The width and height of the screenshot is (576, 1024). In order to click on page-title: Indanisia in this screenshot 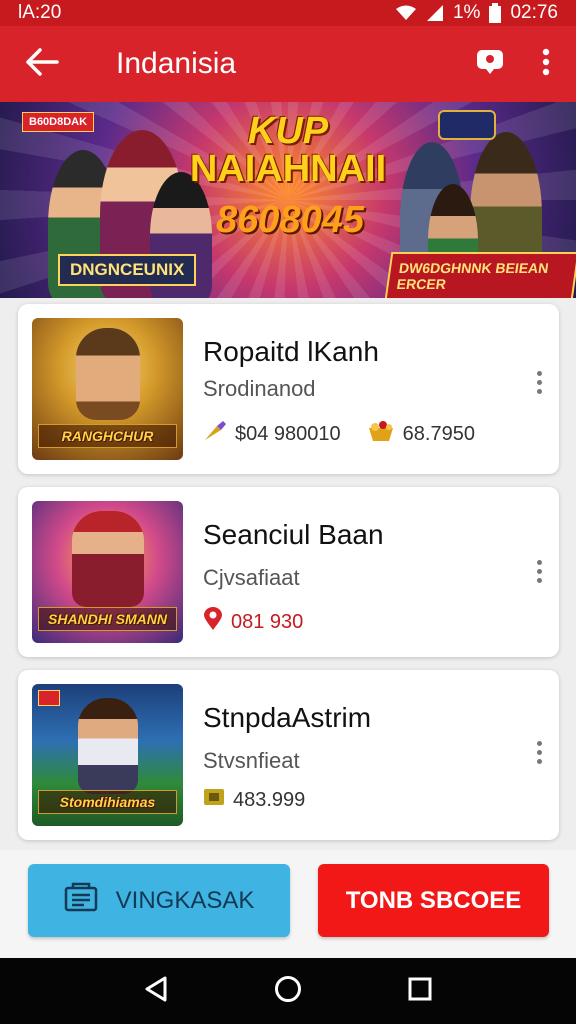, I will do `click(176, 63)`.